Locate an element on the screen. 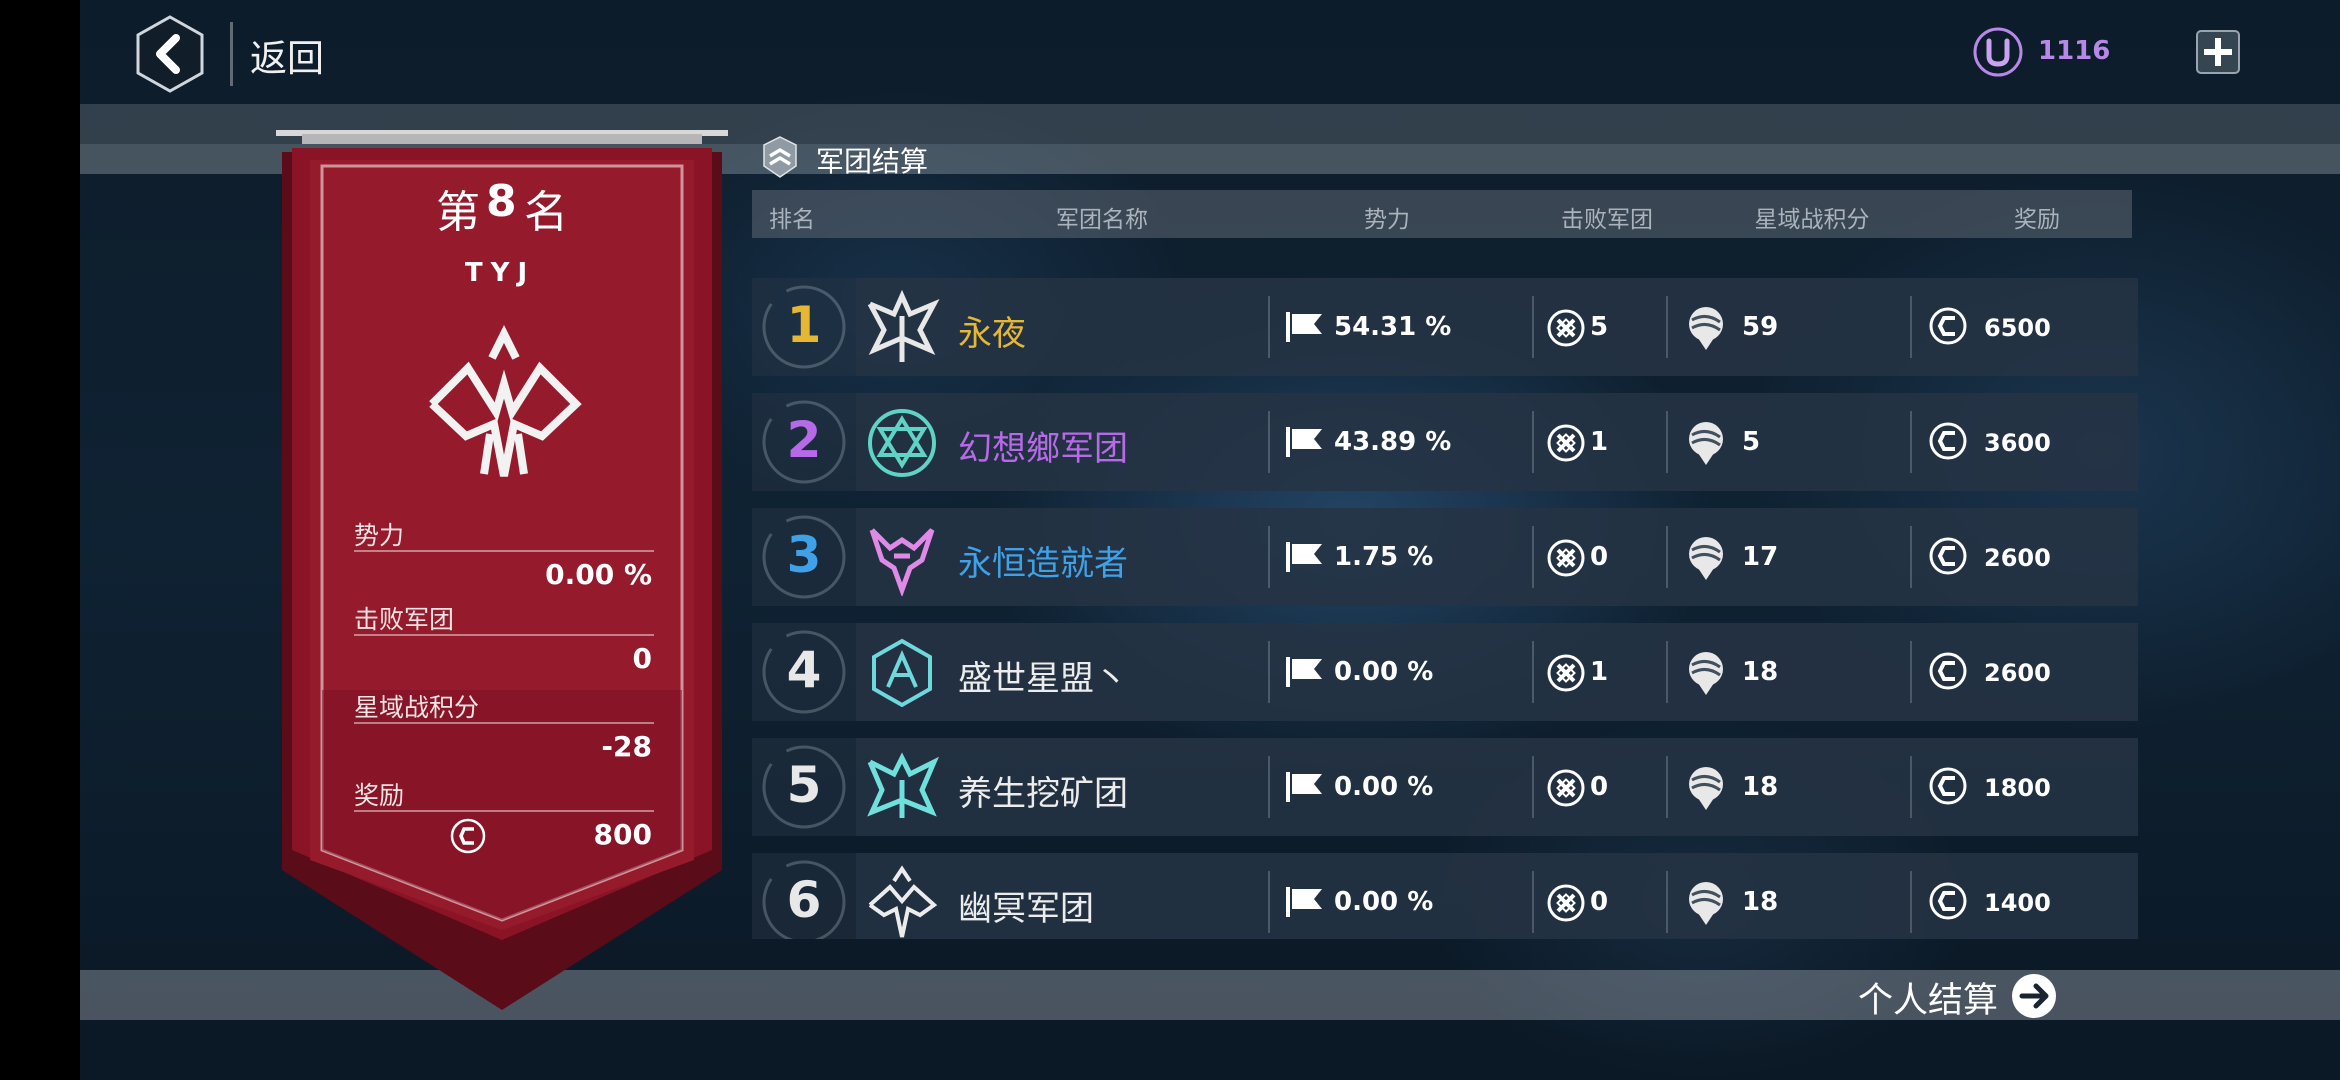  table-row: 1 永夜 54.31 % 5 59 6500 is located at coordinates (1445, 327).